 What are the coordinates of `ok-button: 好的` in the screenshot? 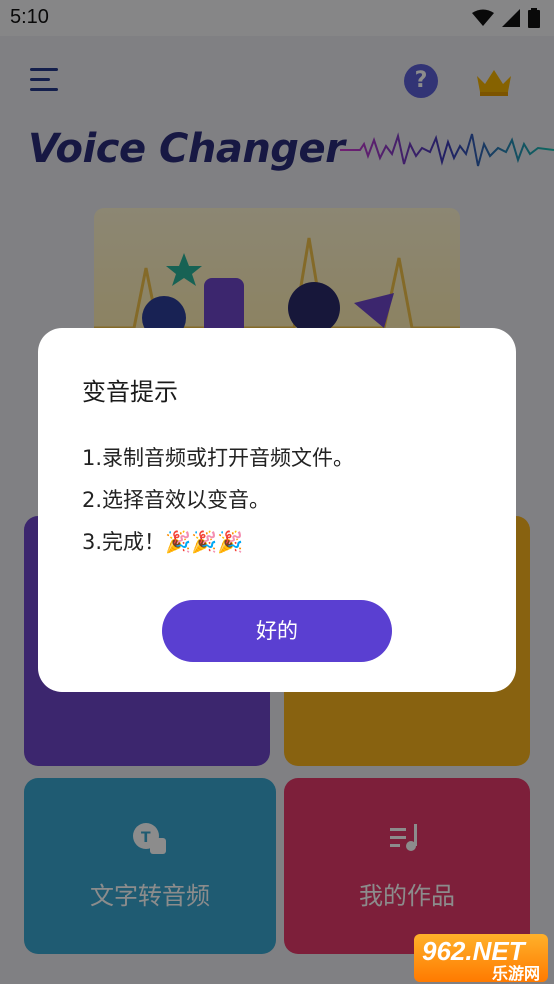 It's located at (277, 631).